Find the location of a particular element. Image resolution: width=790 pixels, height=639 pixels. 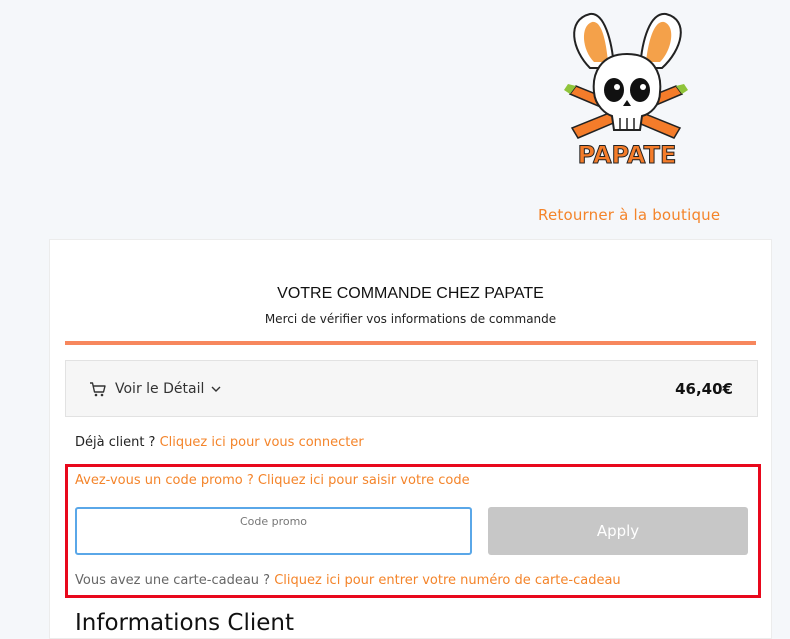

page-title: VOTRE COMMANDE CHEZ PAPATE is located at coordinates (410, 293).